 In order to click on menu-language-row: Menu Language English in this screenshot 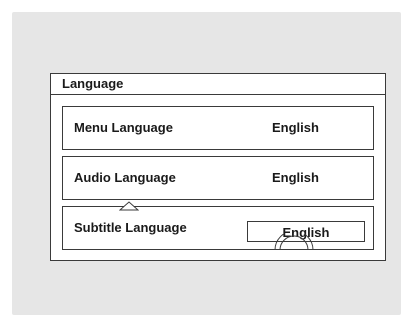, I will do `click(218, 128)`.